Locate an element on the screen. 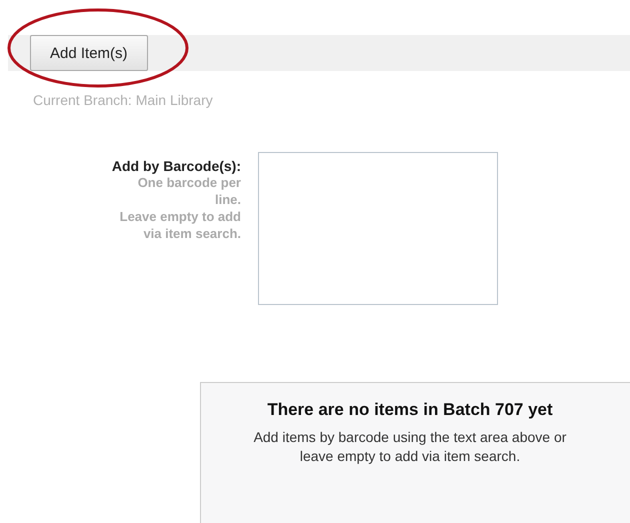  current-branch-text: Current Branch: Main Library is located at coordinates (123, 100).